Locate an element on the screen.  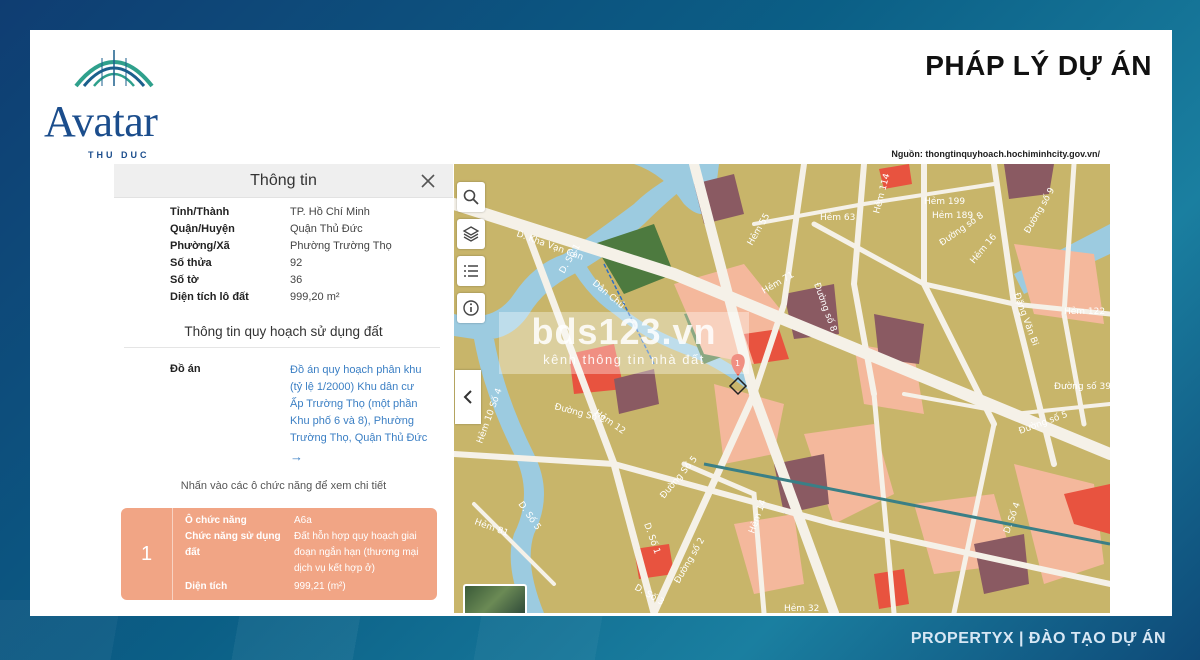
field-province: Tỉnh/Thành TP. Hồ Chí Minh is located at coordinates (305, 212).